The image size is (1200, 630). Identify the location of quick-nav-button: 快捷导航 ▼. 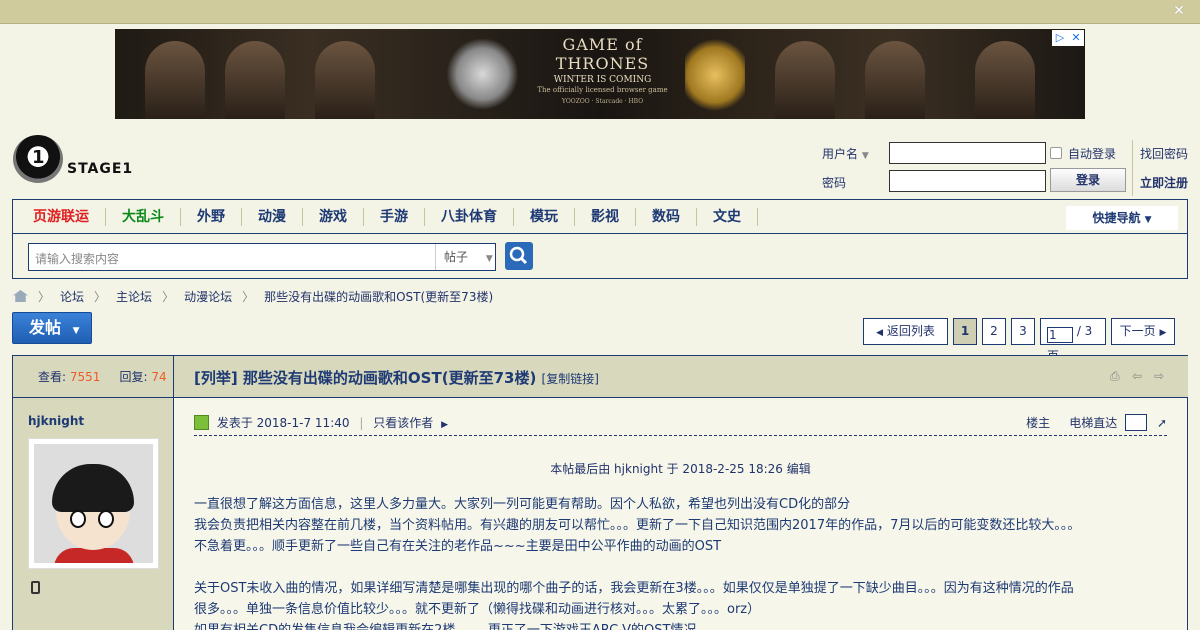
(1122, 218).